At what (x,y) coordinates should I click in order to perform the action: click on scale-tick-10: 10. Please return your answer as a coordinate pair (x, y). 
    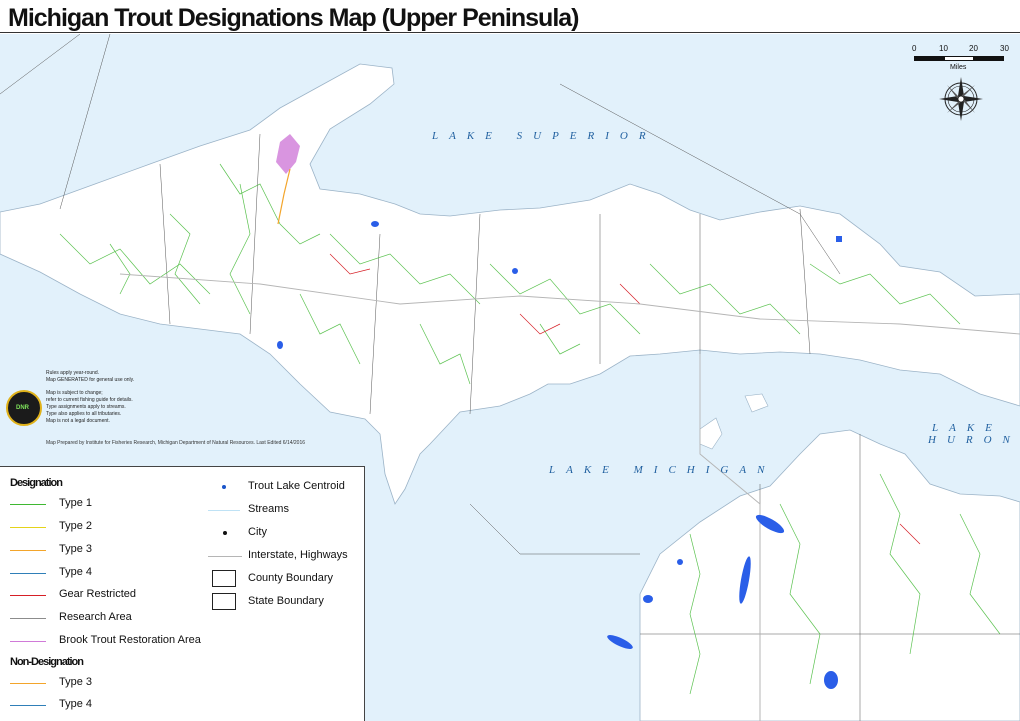
    Looking at the image, I should click on (943, 48).